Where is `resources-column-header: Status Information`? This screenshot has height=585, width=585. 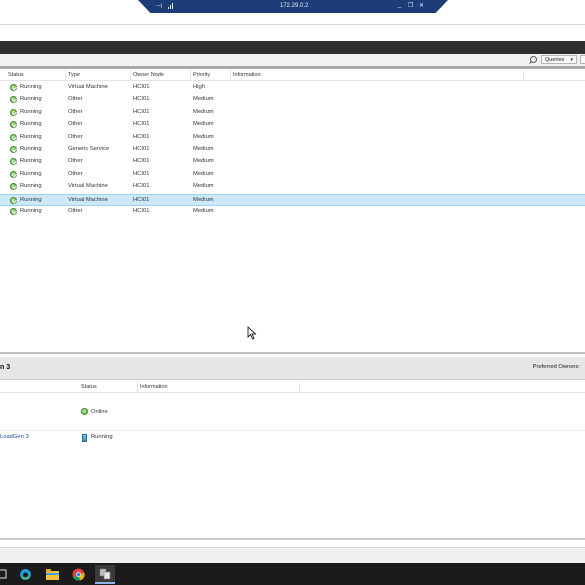
resources-column-header: Status Information is located at coordinates (292, 387).